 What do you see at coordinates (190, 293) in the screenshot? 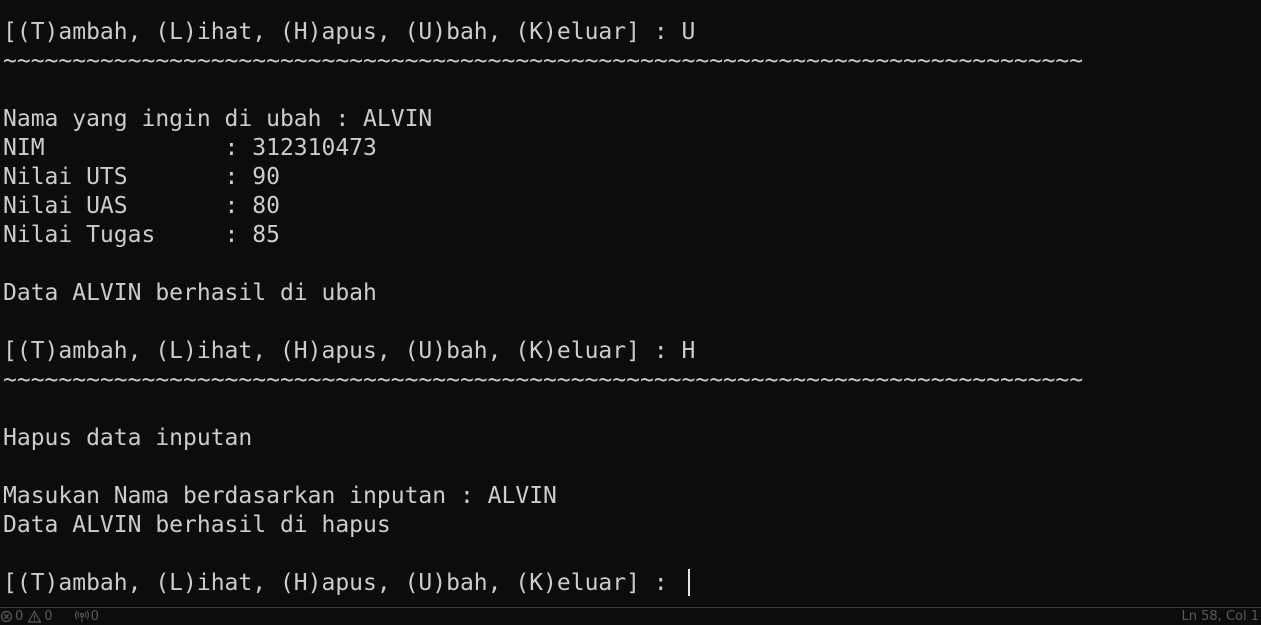
I see `terminal-line: Data ALVIN berhasil di ubah` at bounding box center [190, 293].